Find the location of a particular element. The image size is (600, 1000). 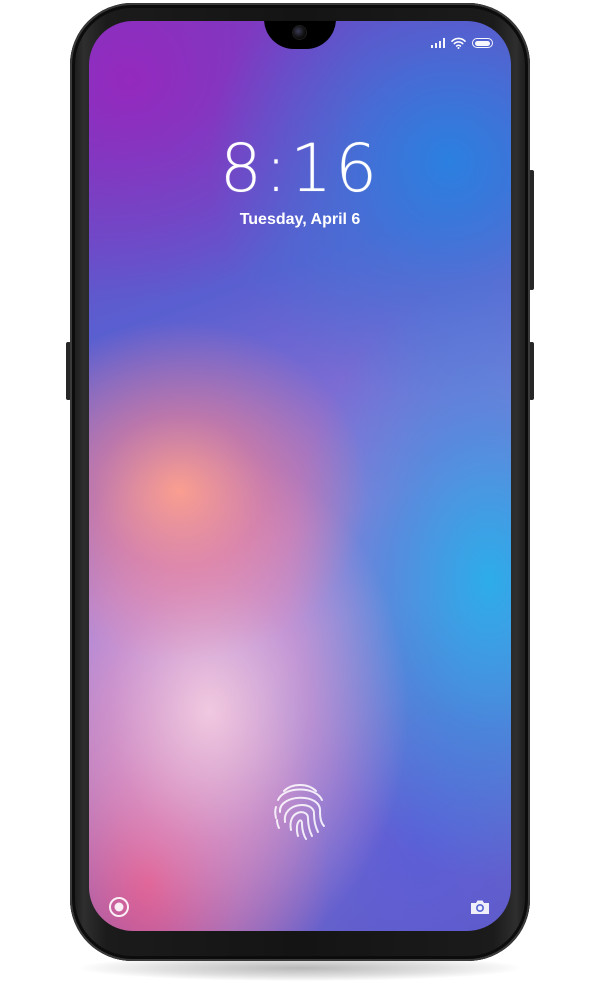

lock-clock: 8:16 is located at coordinates (300, 168).